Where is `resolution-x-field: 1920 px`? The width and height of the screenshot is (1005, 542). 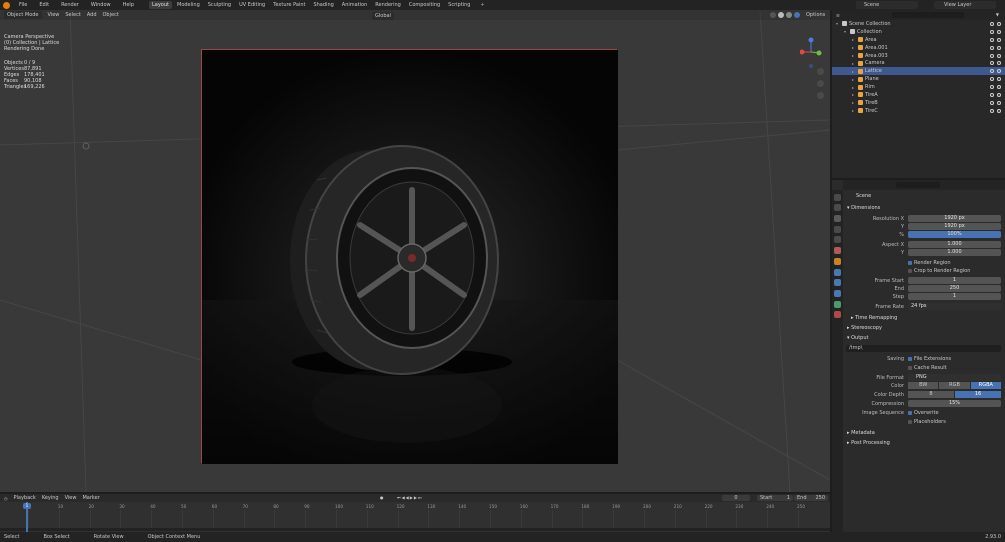 resolution-x-field: 1920 px is located at coordinates (954, 218).